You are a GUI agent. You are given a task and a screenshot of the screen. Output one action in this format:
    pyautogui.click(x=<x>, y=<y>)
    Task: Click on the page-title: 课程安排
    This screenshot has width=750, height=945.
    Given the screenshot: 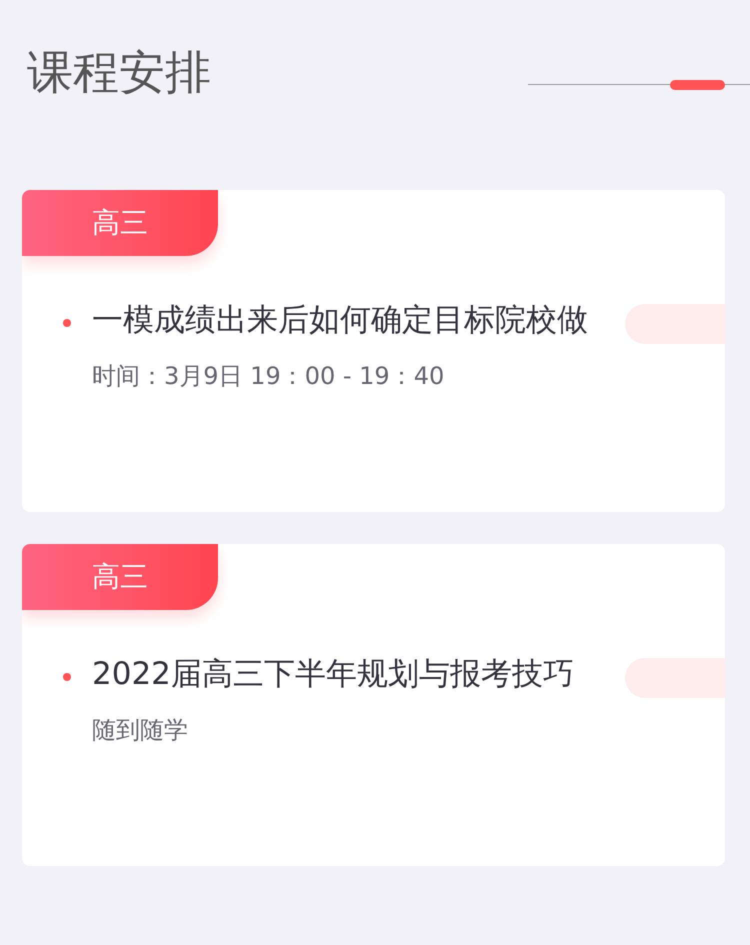 What is the action you would take?
    pyautogui.click(x=119, y=72)
    